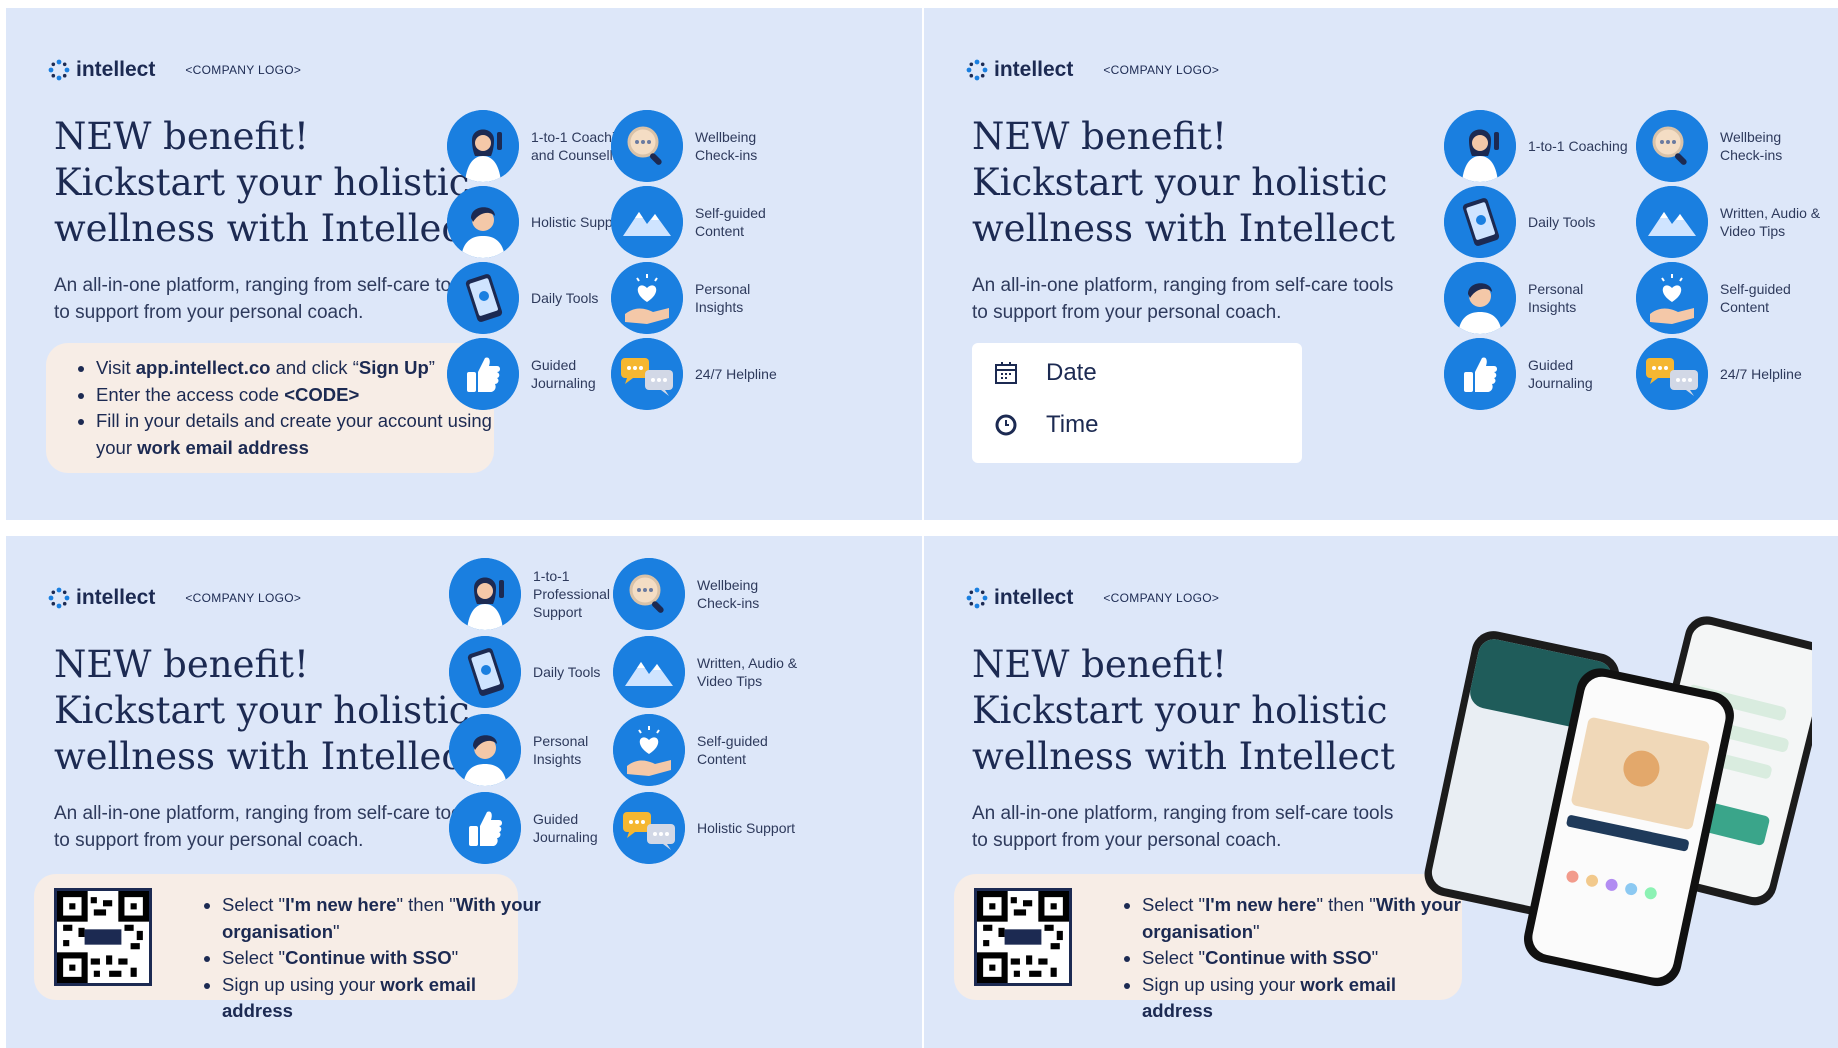  Describe the element at coordinates (542, 146) in the screenshot. I see `feature-coaching: 1-to-1 Coaching and Counselling` at that location.